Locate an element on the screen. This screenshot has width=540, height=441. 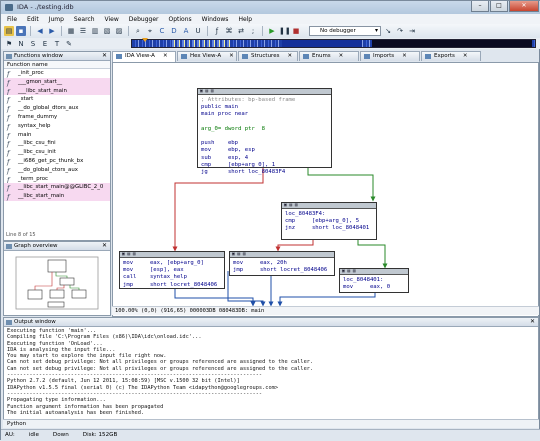
tab-structures: Structures ✕ is located at coordinates (268, 56).